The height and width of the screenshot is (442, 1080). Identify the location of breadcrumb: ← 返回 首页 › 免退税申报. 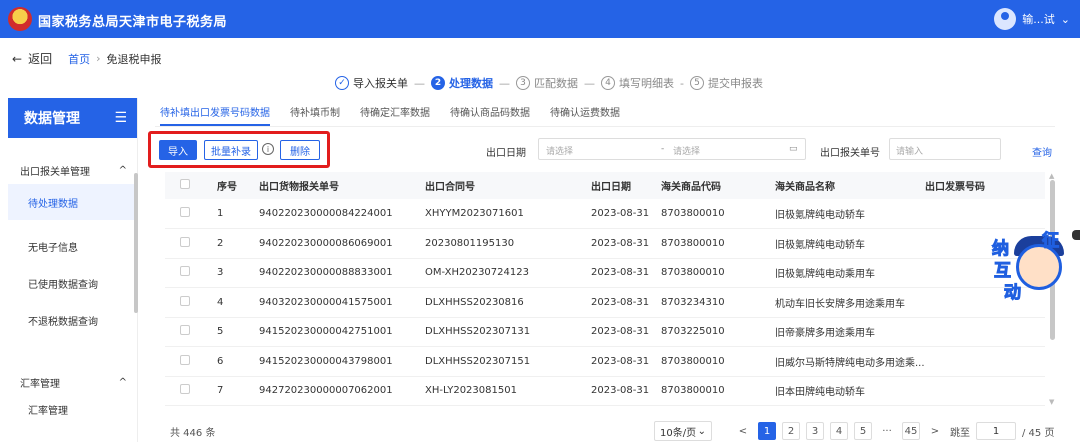
(86, 58).